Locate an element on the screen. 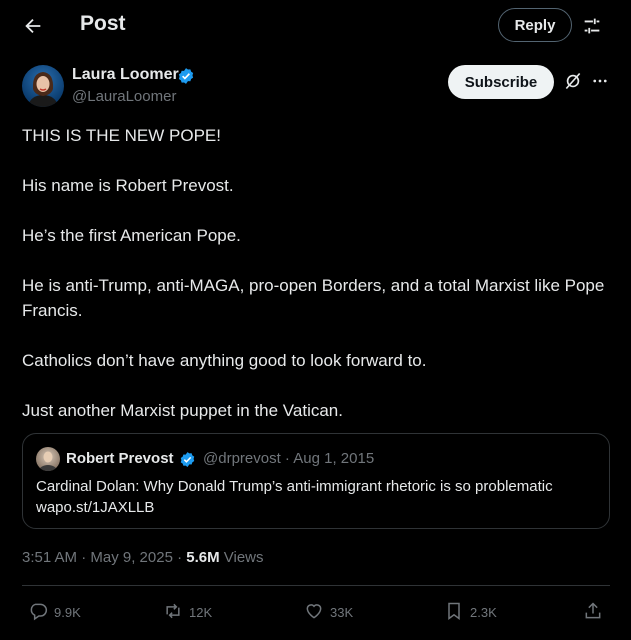 This screenshot has width=631, height=640. reply-count: 9.9K is located at coordinates (67, 612).